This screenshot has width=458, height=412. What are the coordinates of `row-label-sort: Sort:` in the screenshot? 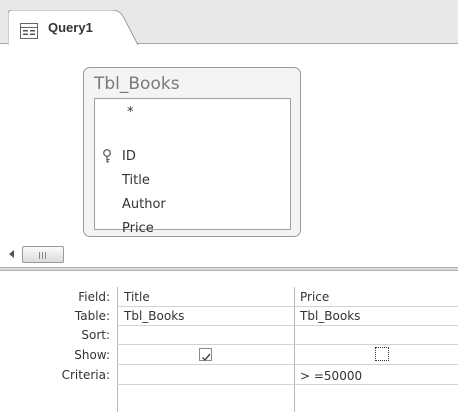 It's located at (95, 335).